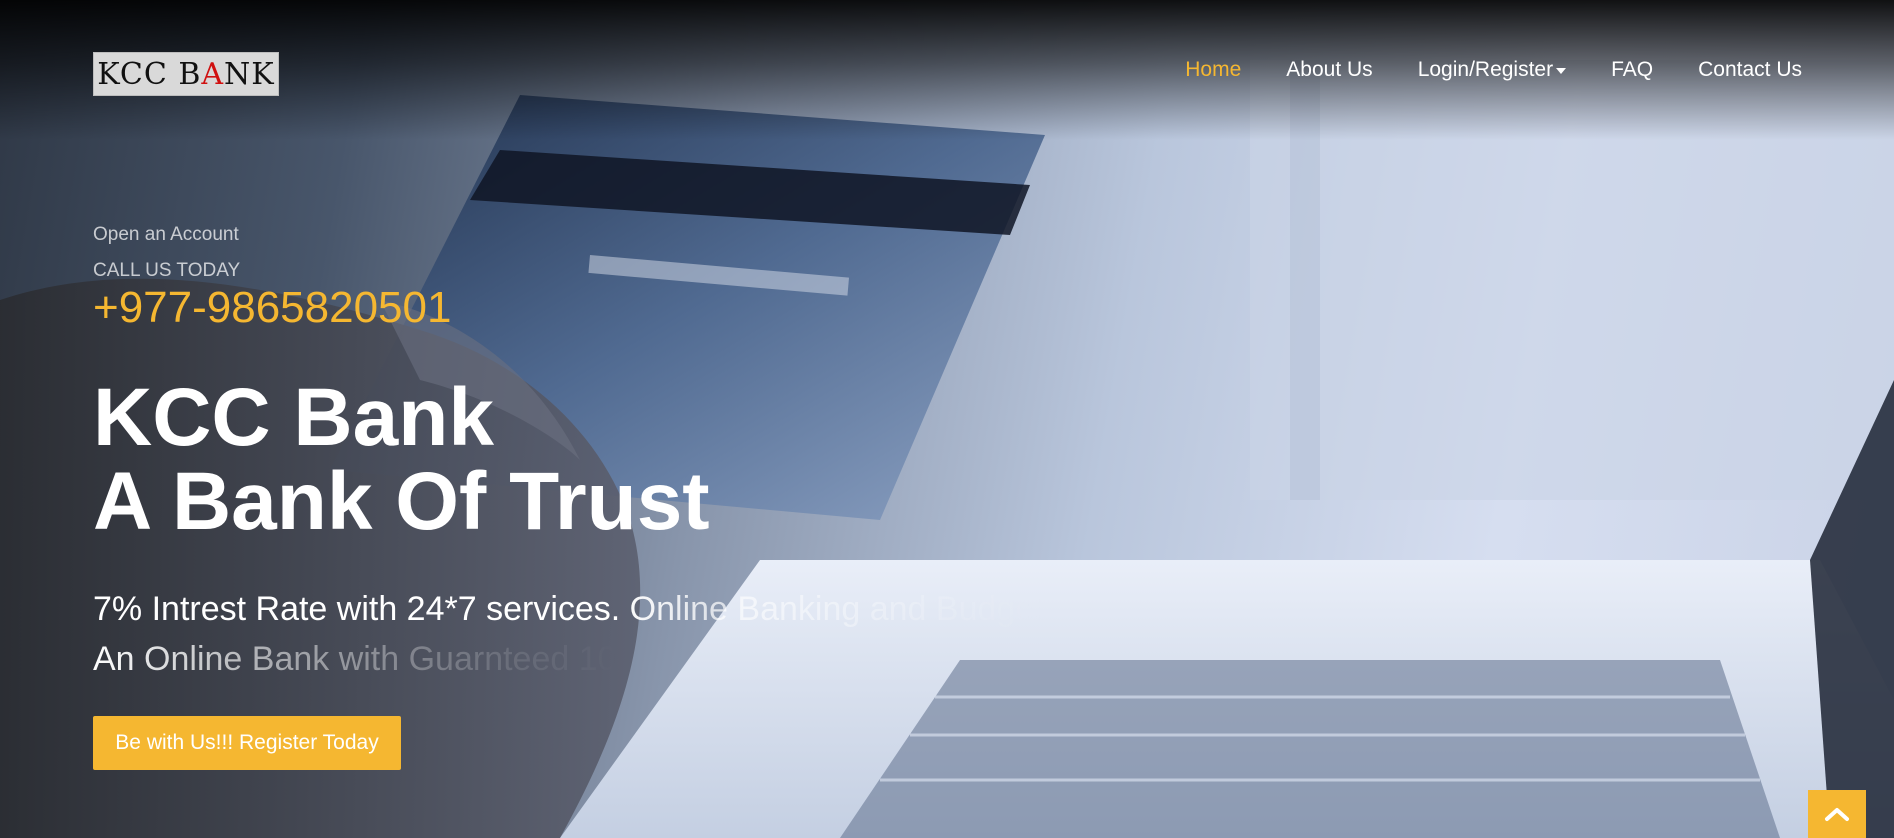 This screenshot has width=1894, height=838. Describe the element at coordinates (357, 609) in the screenshot. I see `subline-1-text: 7% Intrest Rate with 24*7 services.` at that location.